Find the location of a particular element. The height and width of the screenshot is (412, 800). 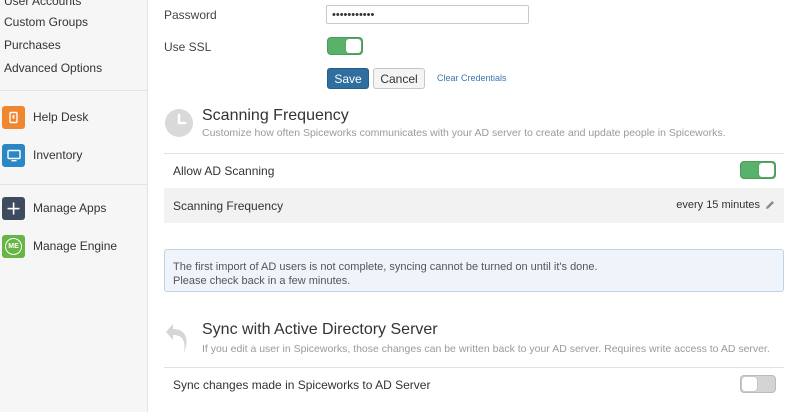

me-logo-icon: ME is located at coordinates (13, 246).